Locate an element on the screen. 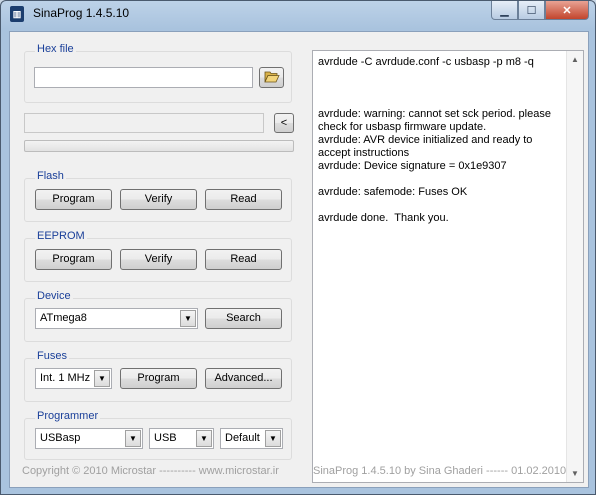 This screenshot has height=495, width=596. browse-hex-button is located at coordinates (271, 77).